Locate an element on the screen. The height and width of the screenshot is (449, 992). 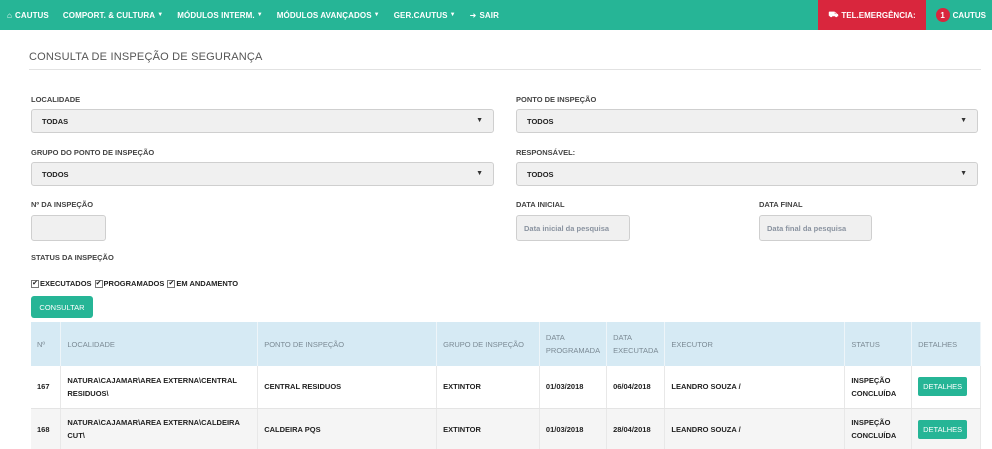
title-divider is located at coordinates (505, 69).